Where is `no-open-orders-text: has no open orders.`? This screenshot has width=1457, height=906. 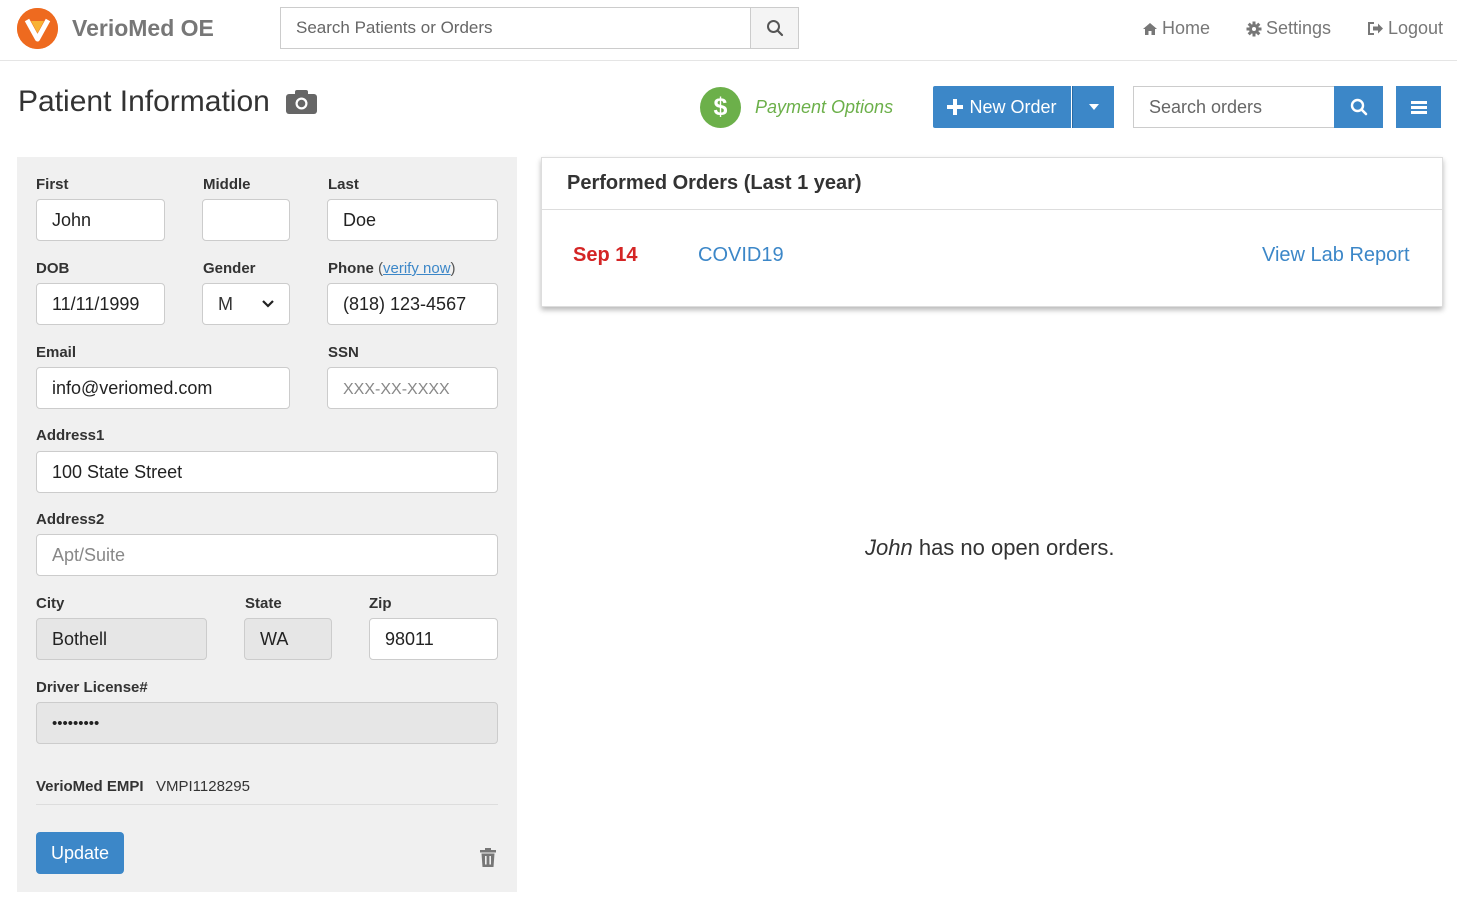 no-open-orders-text: has no open orders. is located at coordinates (1013, 547).